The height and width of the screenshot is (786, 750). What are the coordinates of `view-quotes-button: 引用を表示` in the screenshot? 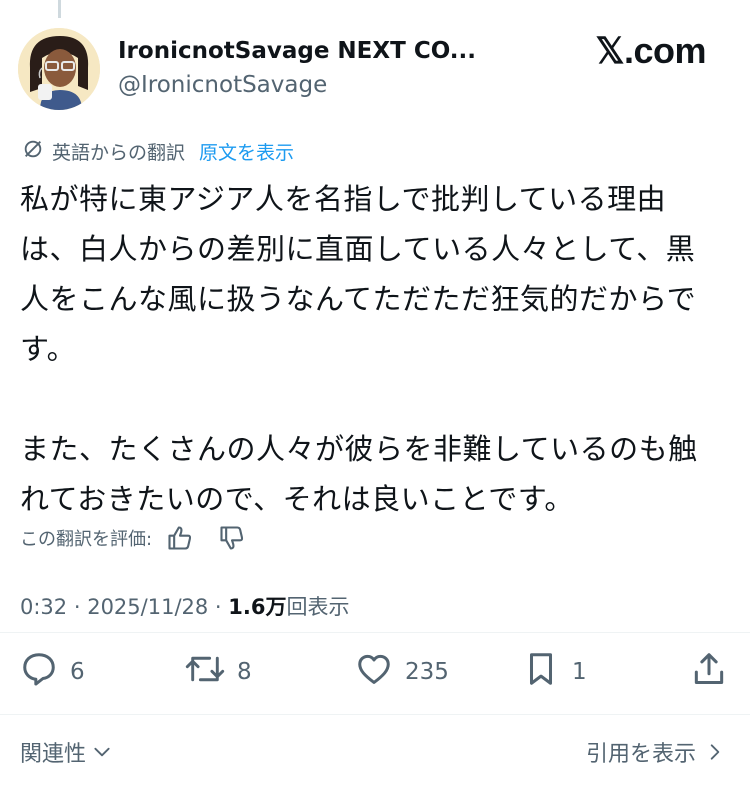 It's located at (655, 752).